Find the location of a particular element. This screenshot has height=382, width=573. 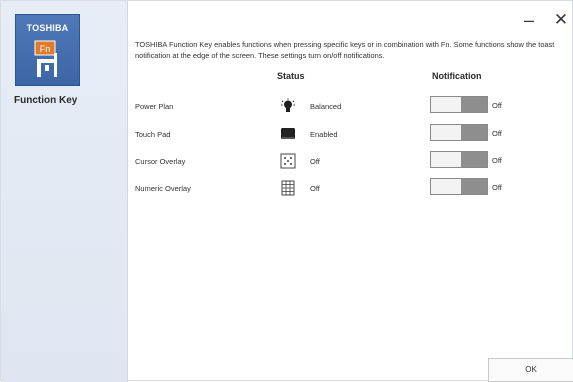

app-tile: TOSHIBA Fn is located at coordinates (47, 50).